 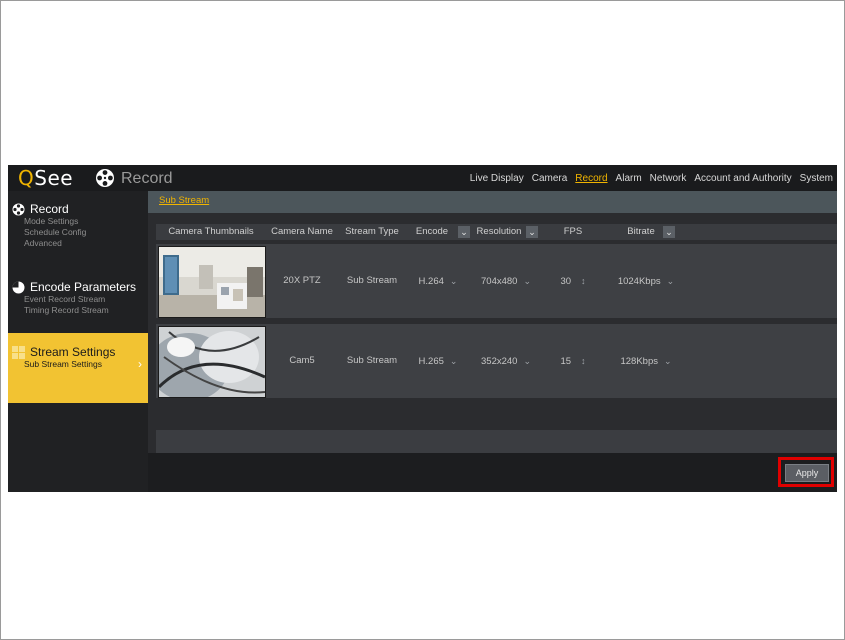 What do you see at coordinates (816, 178) in the screenshot?
I see `nav-system: System` at bounding box center [816, 178].